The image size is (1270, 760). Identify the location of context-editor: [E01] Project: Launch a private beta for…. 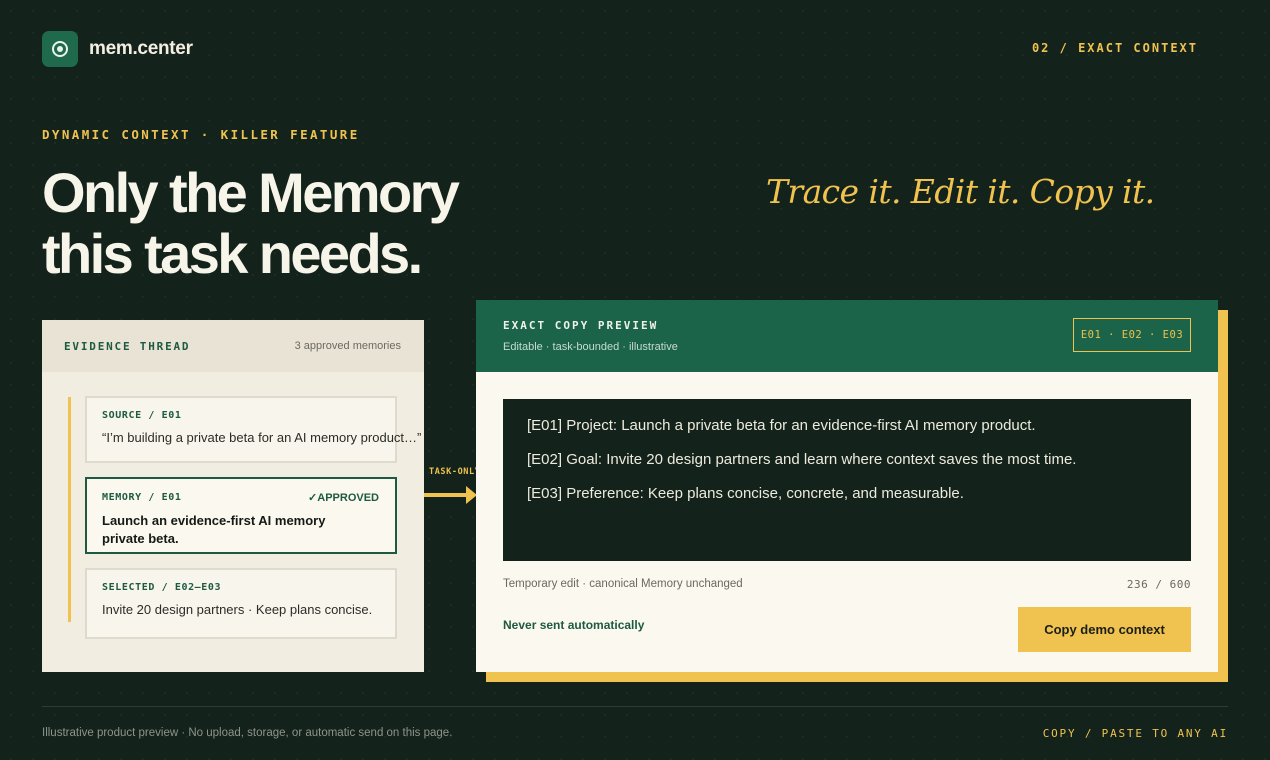
(847, 480).